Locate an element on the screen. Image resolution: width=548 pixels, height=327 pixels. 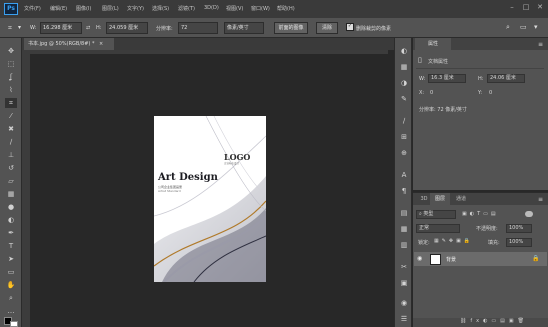
swap-icon: ⇄ is located at coordinates (88, 28).